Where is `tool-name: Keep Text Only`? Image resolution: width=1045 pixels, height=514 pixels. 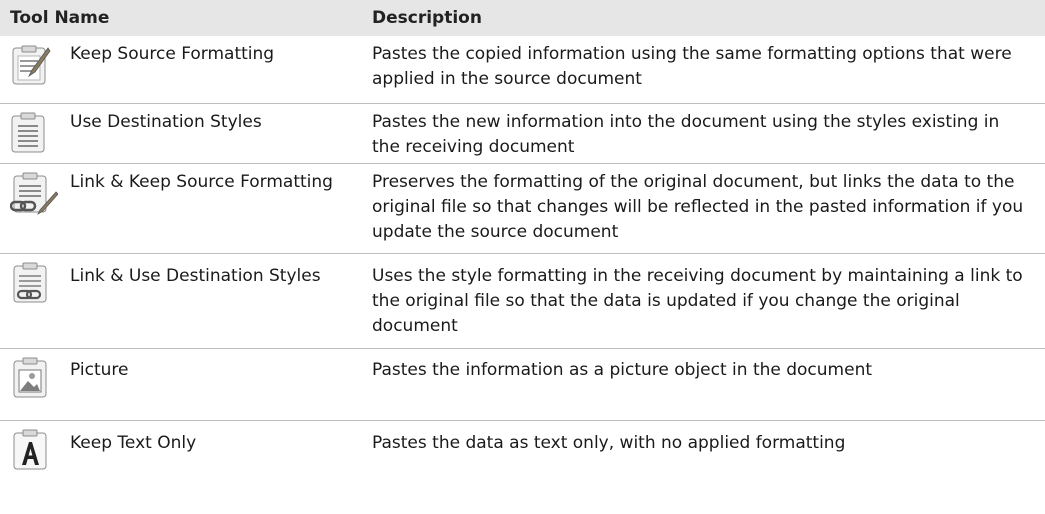 tool-name: Keep Text Only is located at coordinates (133, 443).